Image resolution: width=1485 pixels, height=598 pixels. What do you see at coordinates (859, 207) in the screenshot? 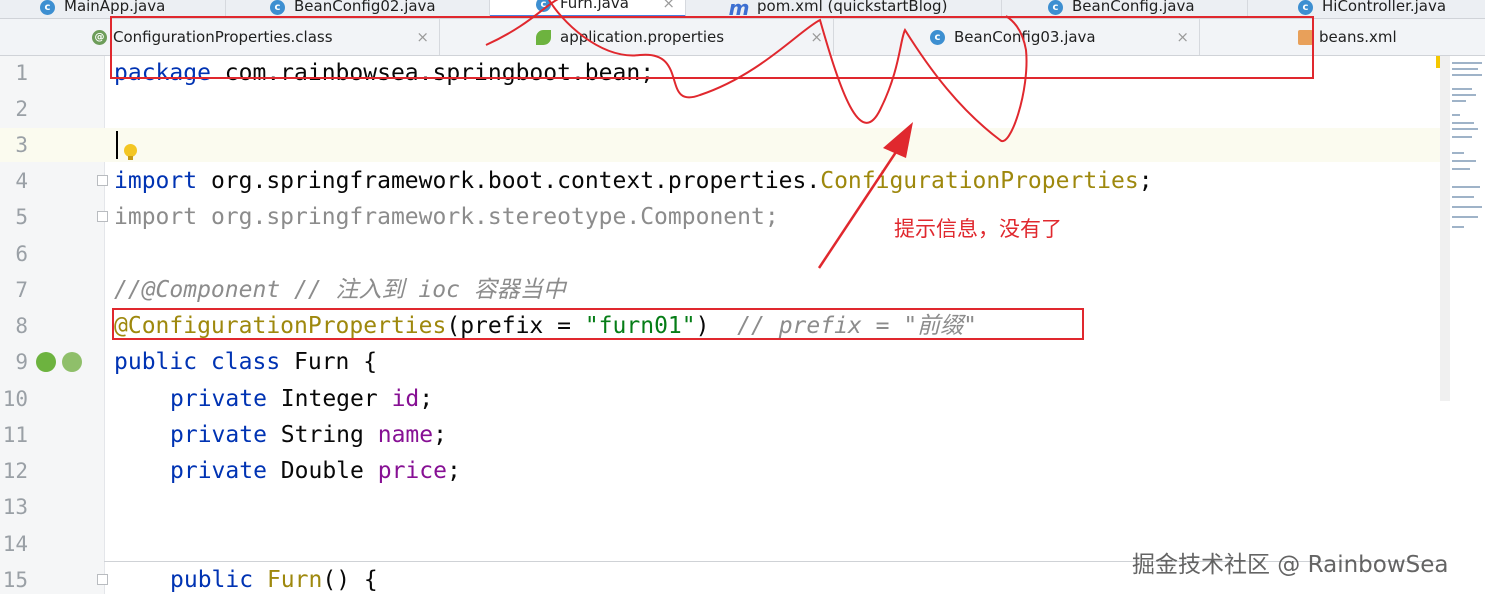
I see `arrow-shaft` at bounding box center [859, 207].